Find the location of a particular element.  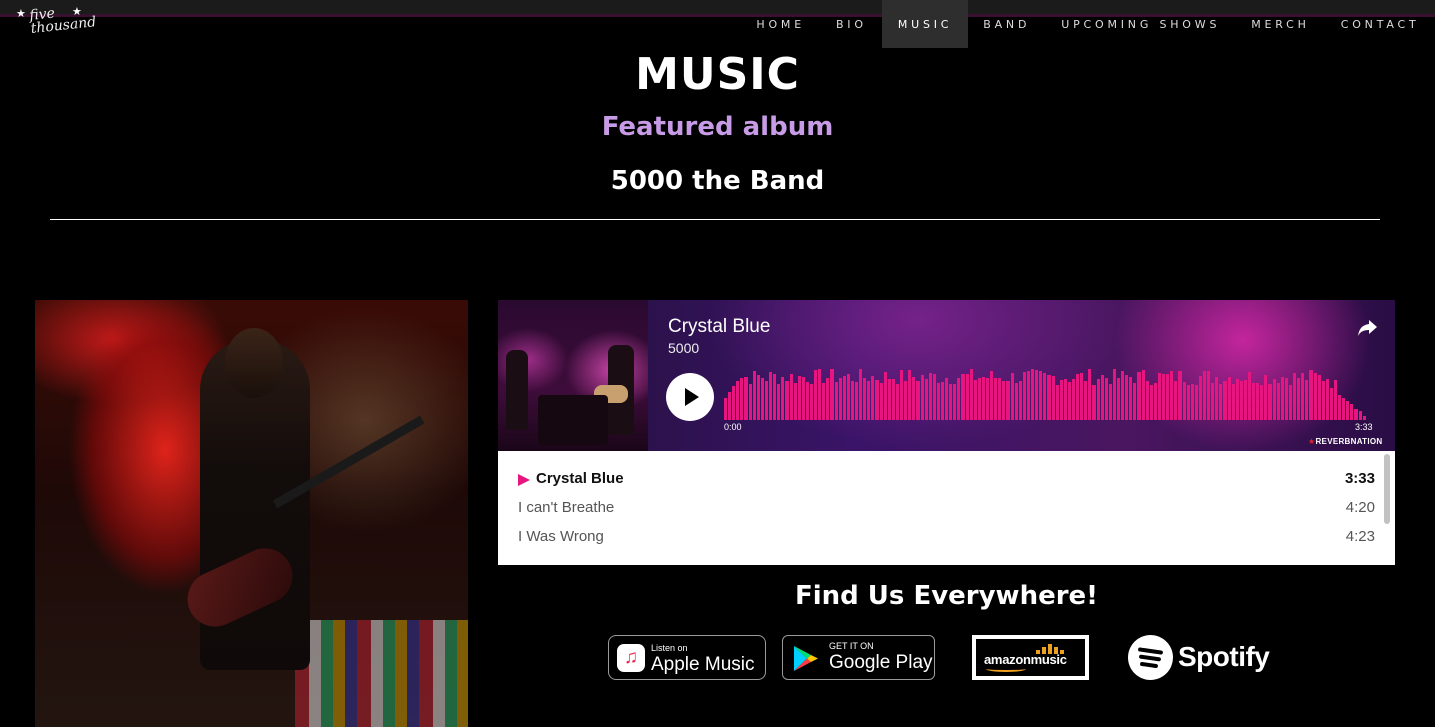

google-play-badge: GET IT ON Google Play is located at coordinates (858, 657).